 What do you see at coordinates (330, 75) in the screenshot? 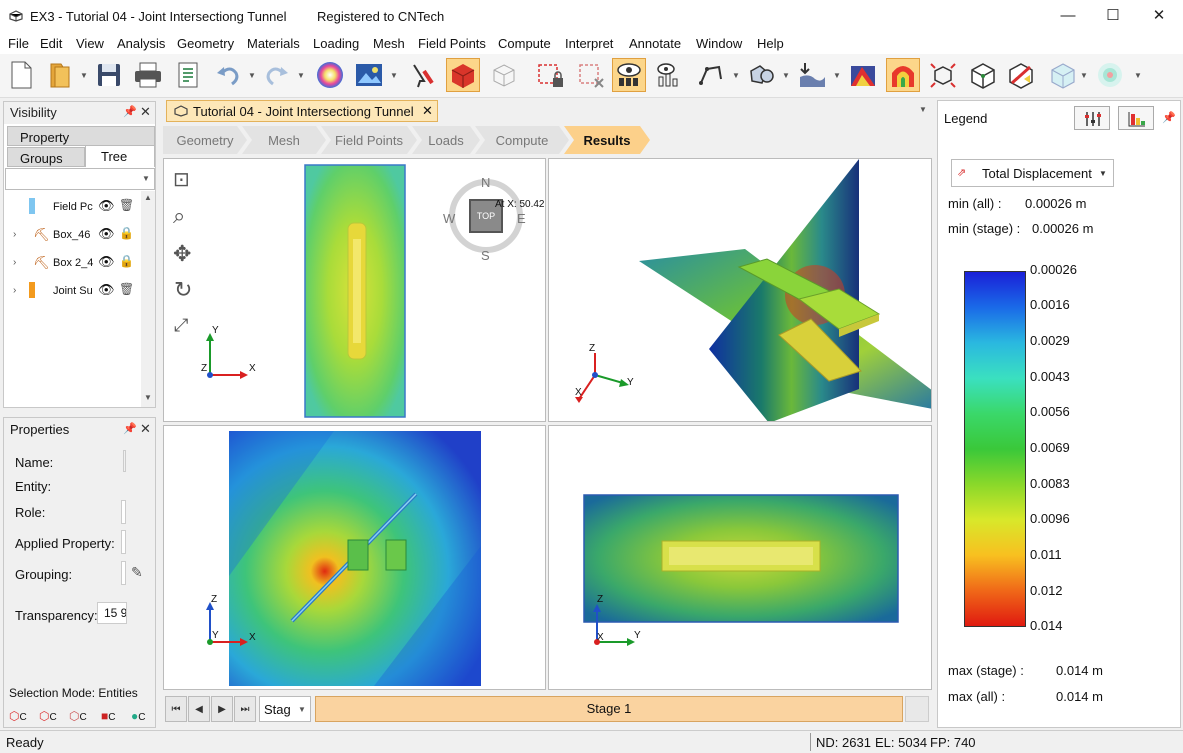
I see `color-wheel-button` at bounding box center [330, 75].